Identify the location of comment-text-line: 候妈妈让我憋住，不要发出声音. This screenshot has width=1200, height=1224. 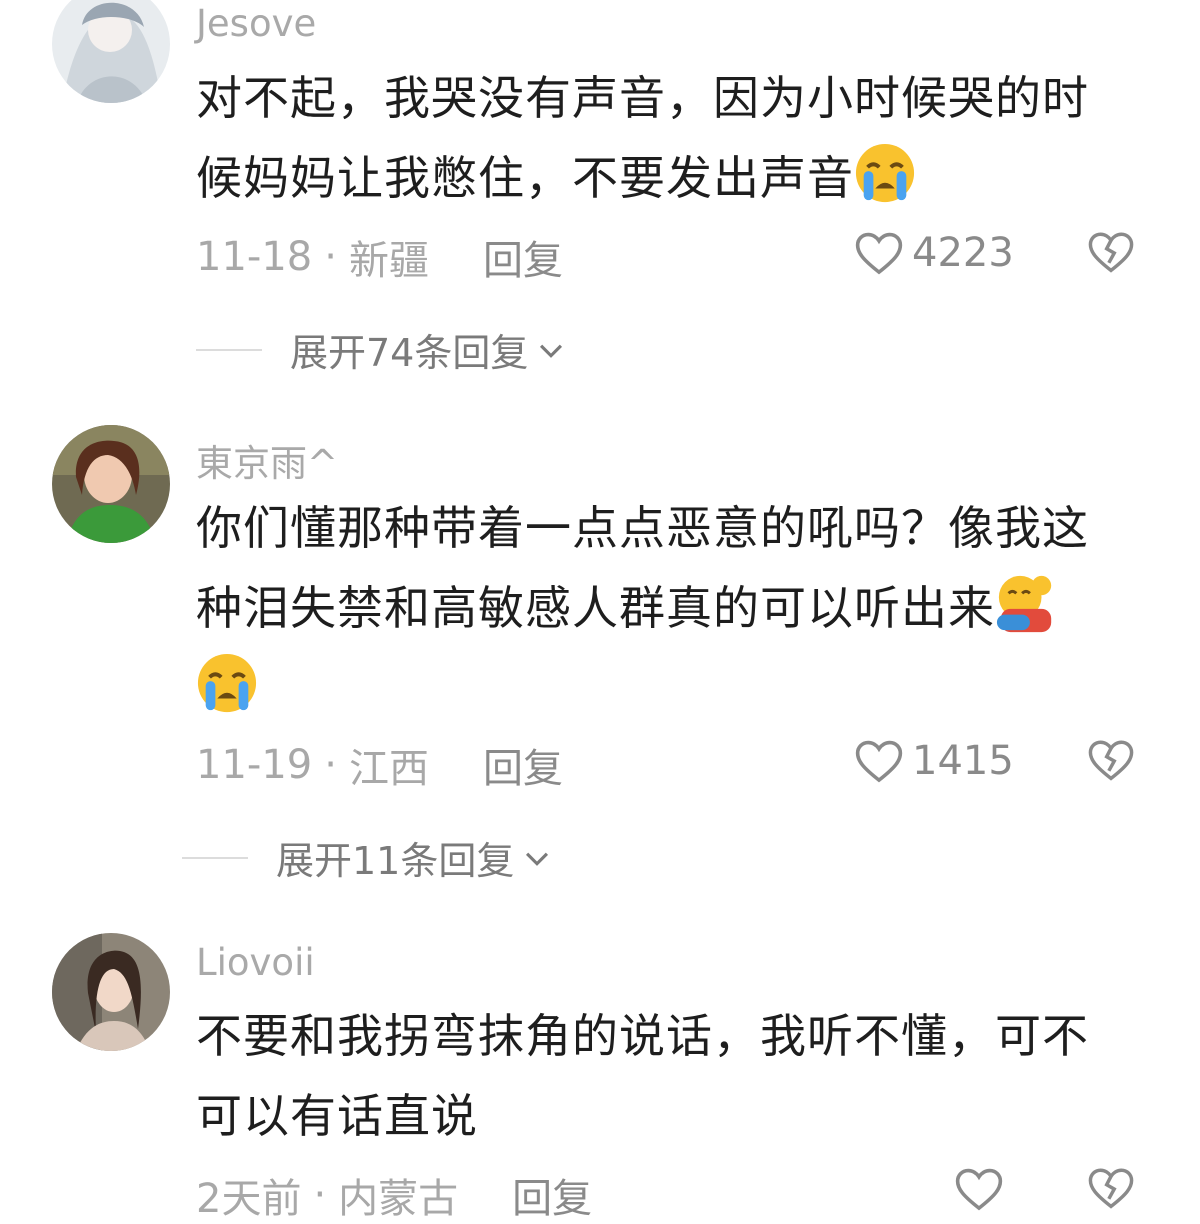
(671, 178).